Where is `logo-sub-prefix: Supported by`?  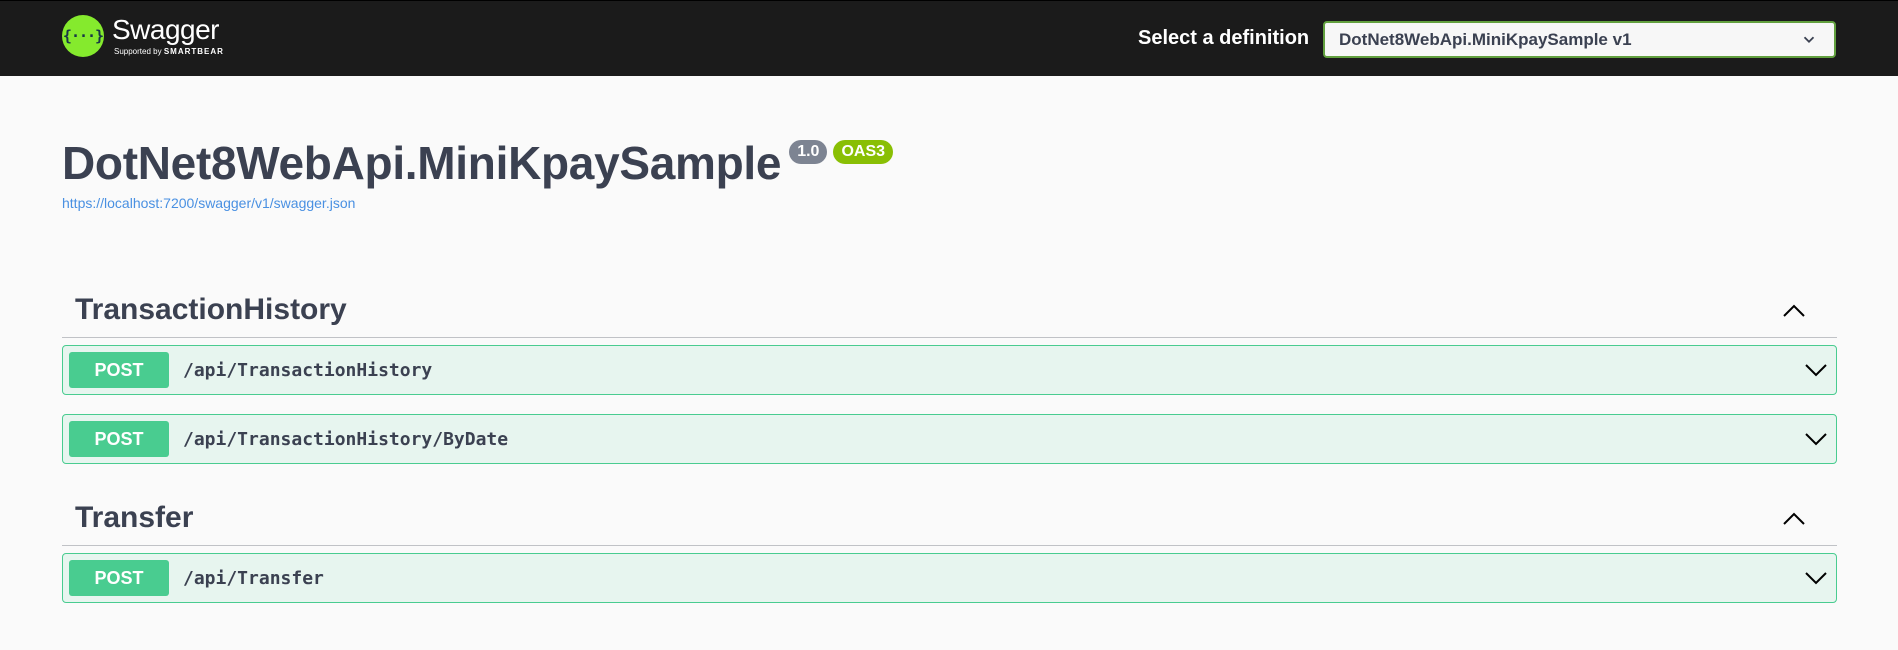
logo-sub-prefix: Supported by is located at coordinates (138, 51).